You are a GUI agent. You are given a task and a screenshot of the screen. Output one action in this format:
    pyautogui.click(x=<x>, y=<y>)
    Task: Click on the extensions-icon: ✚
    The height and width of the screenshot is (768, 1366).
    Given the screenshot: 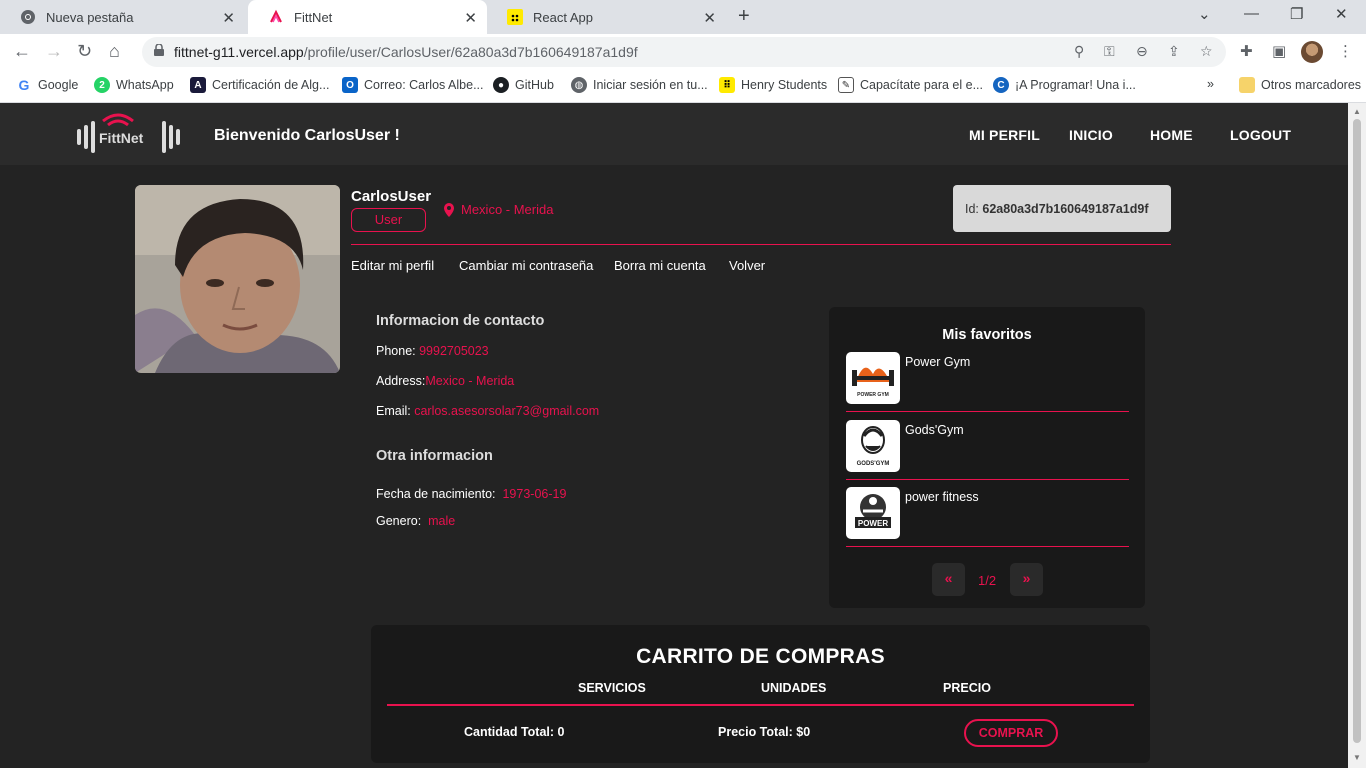 What is the action you would take?
    pyautogui.click(x=1246, y=51)
    